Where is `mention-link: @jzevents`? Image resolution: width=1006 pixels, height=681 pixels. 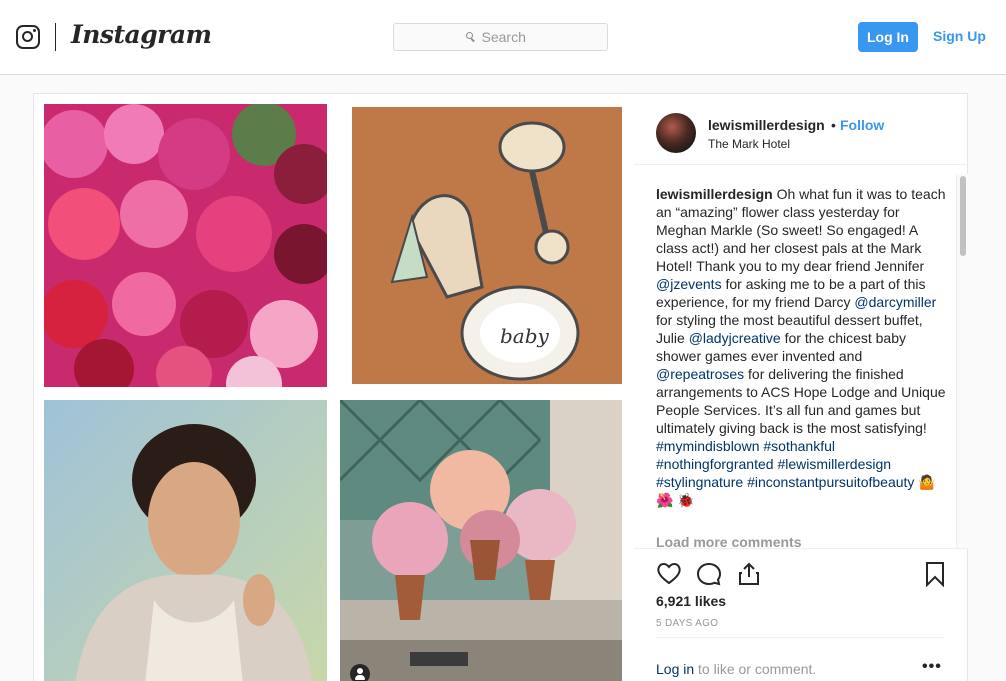
mention-link: @jzevents is located at coordinates (689, 284).